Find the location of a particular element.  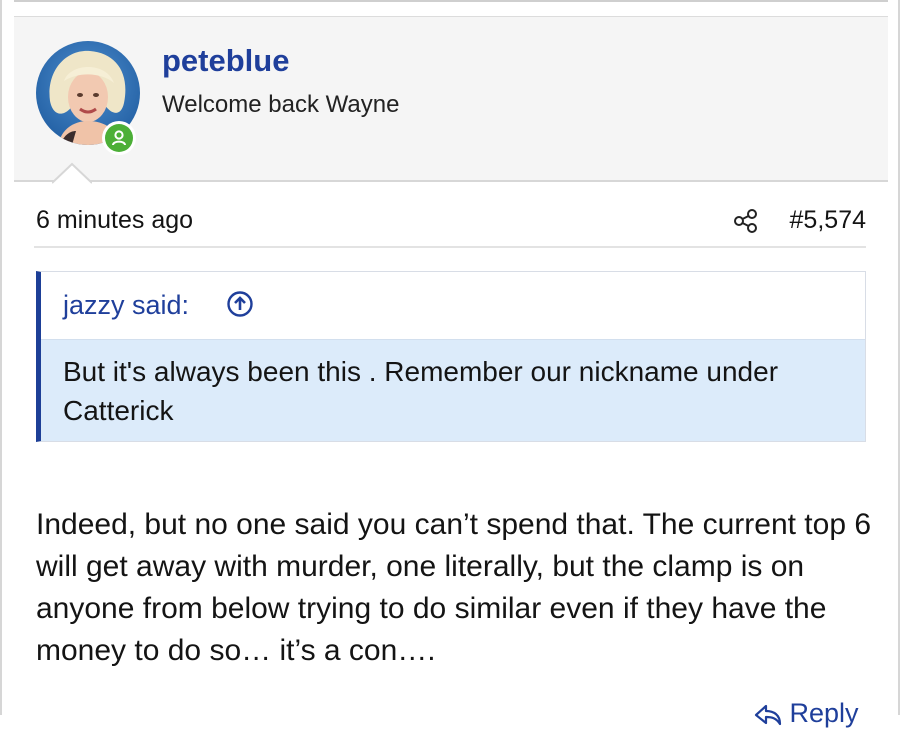

username-link: peteblue is located at coordinates (225, 61).